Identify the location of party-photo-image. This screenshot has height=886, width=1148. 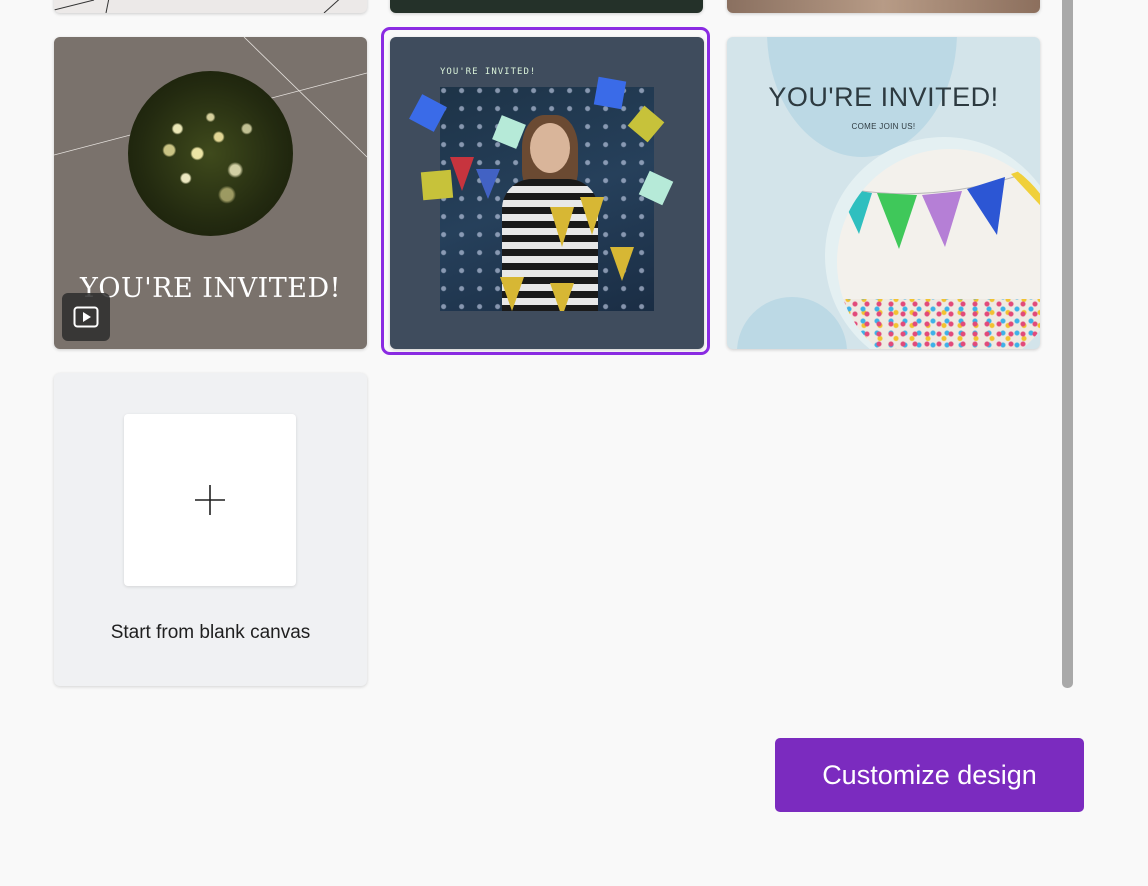
(547, 199).